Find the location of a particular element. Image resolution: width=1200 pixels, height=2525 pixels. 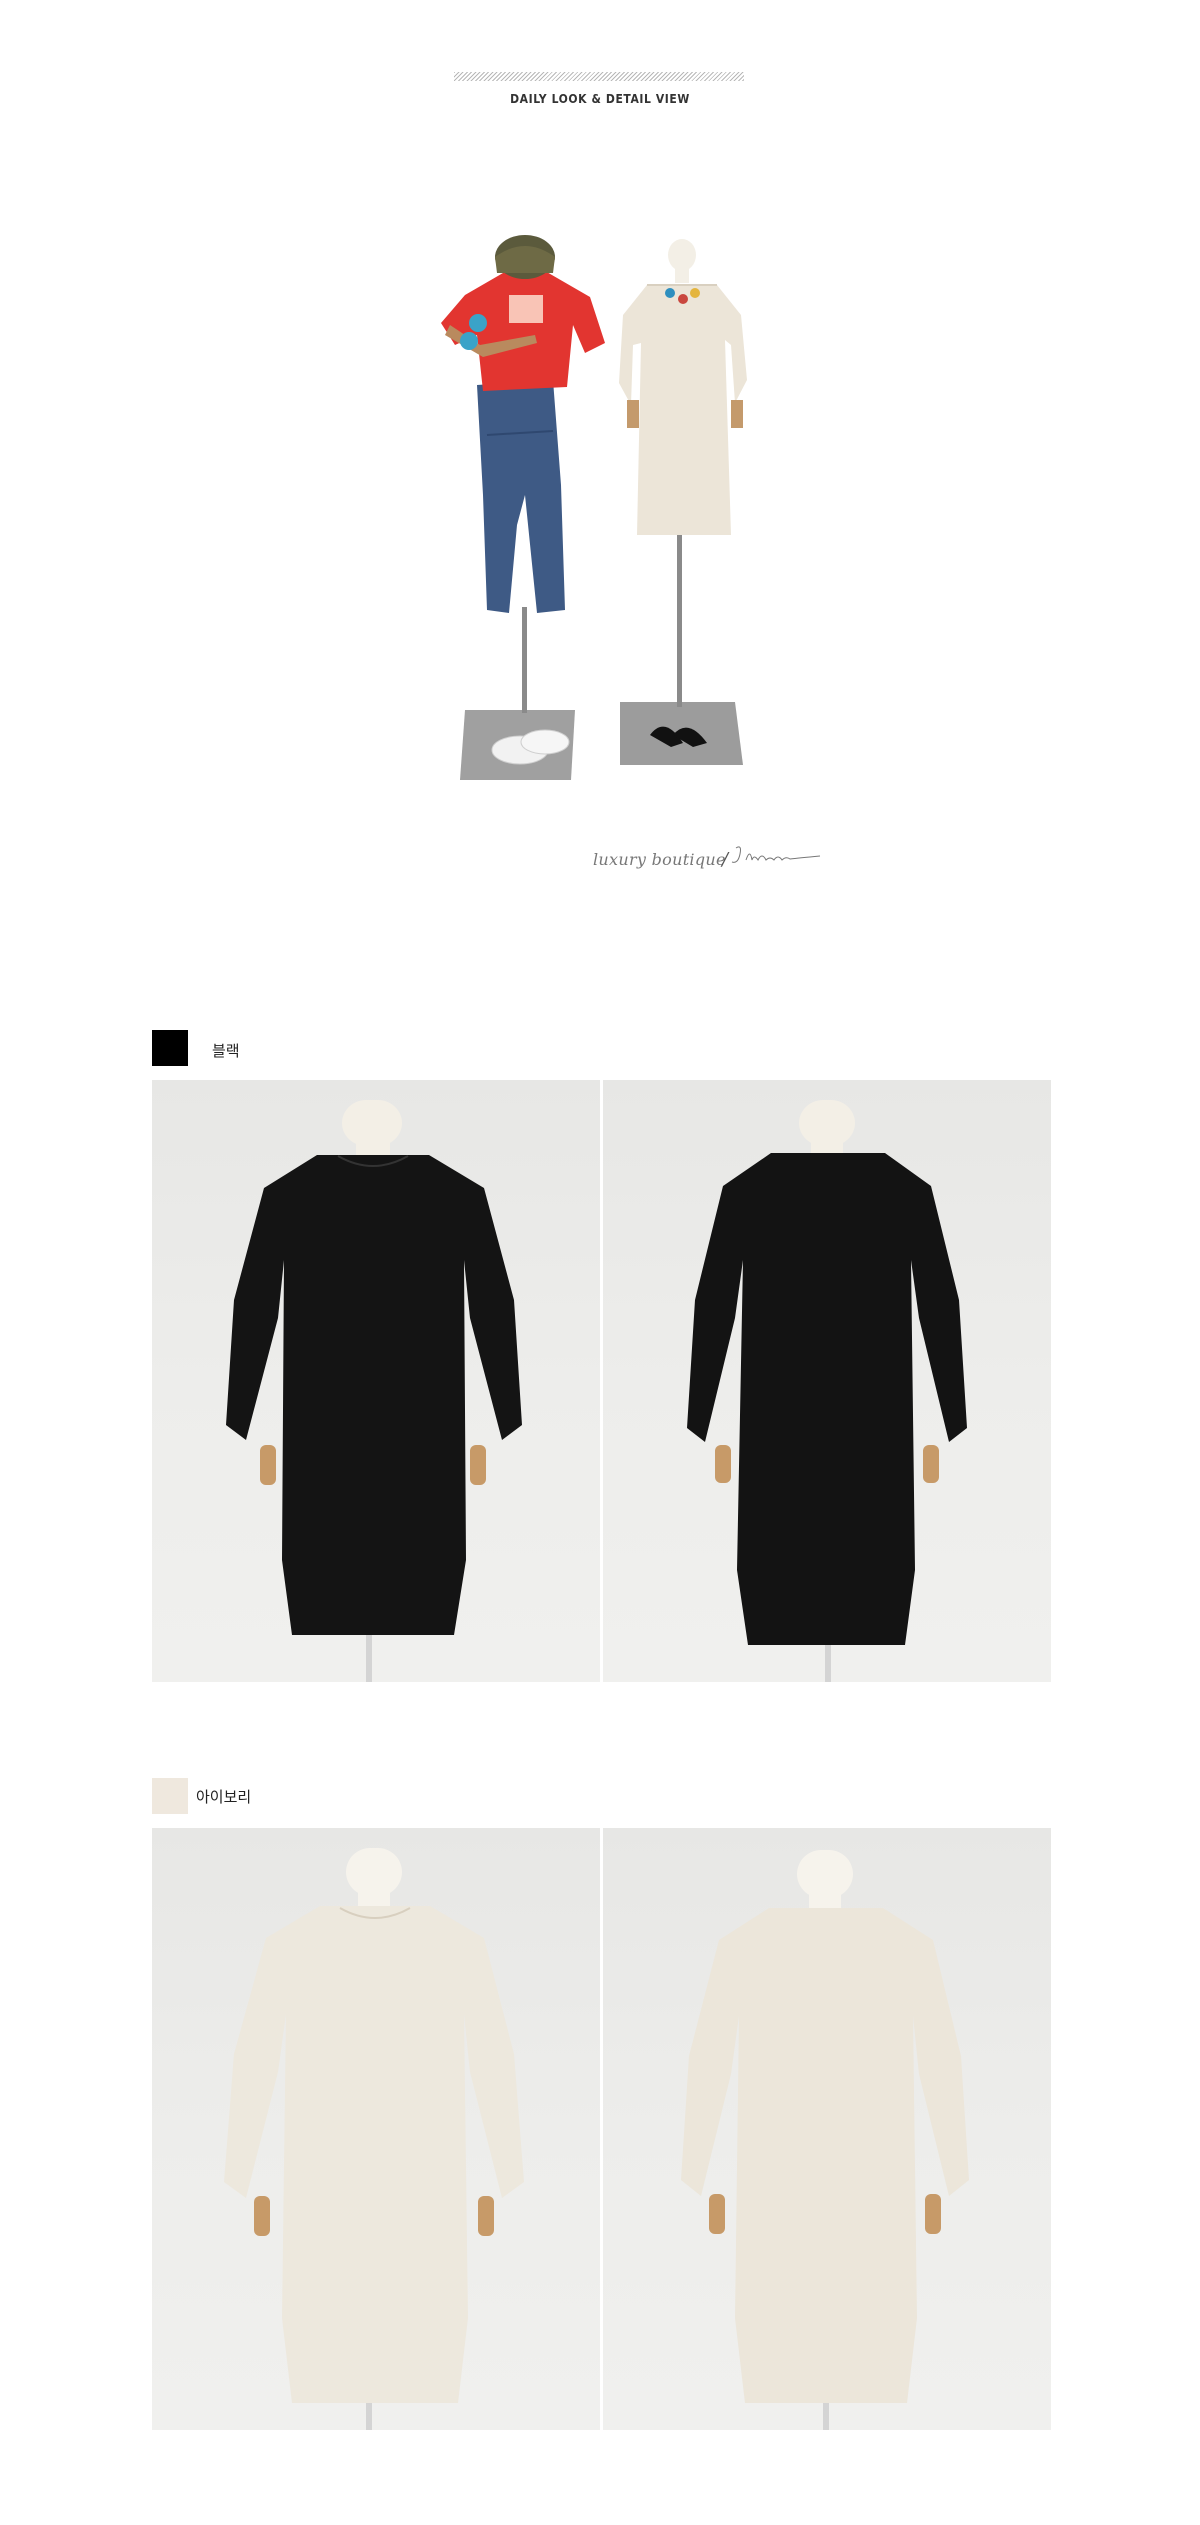

header-hatch-decoration is located at coordinates (599, 76).